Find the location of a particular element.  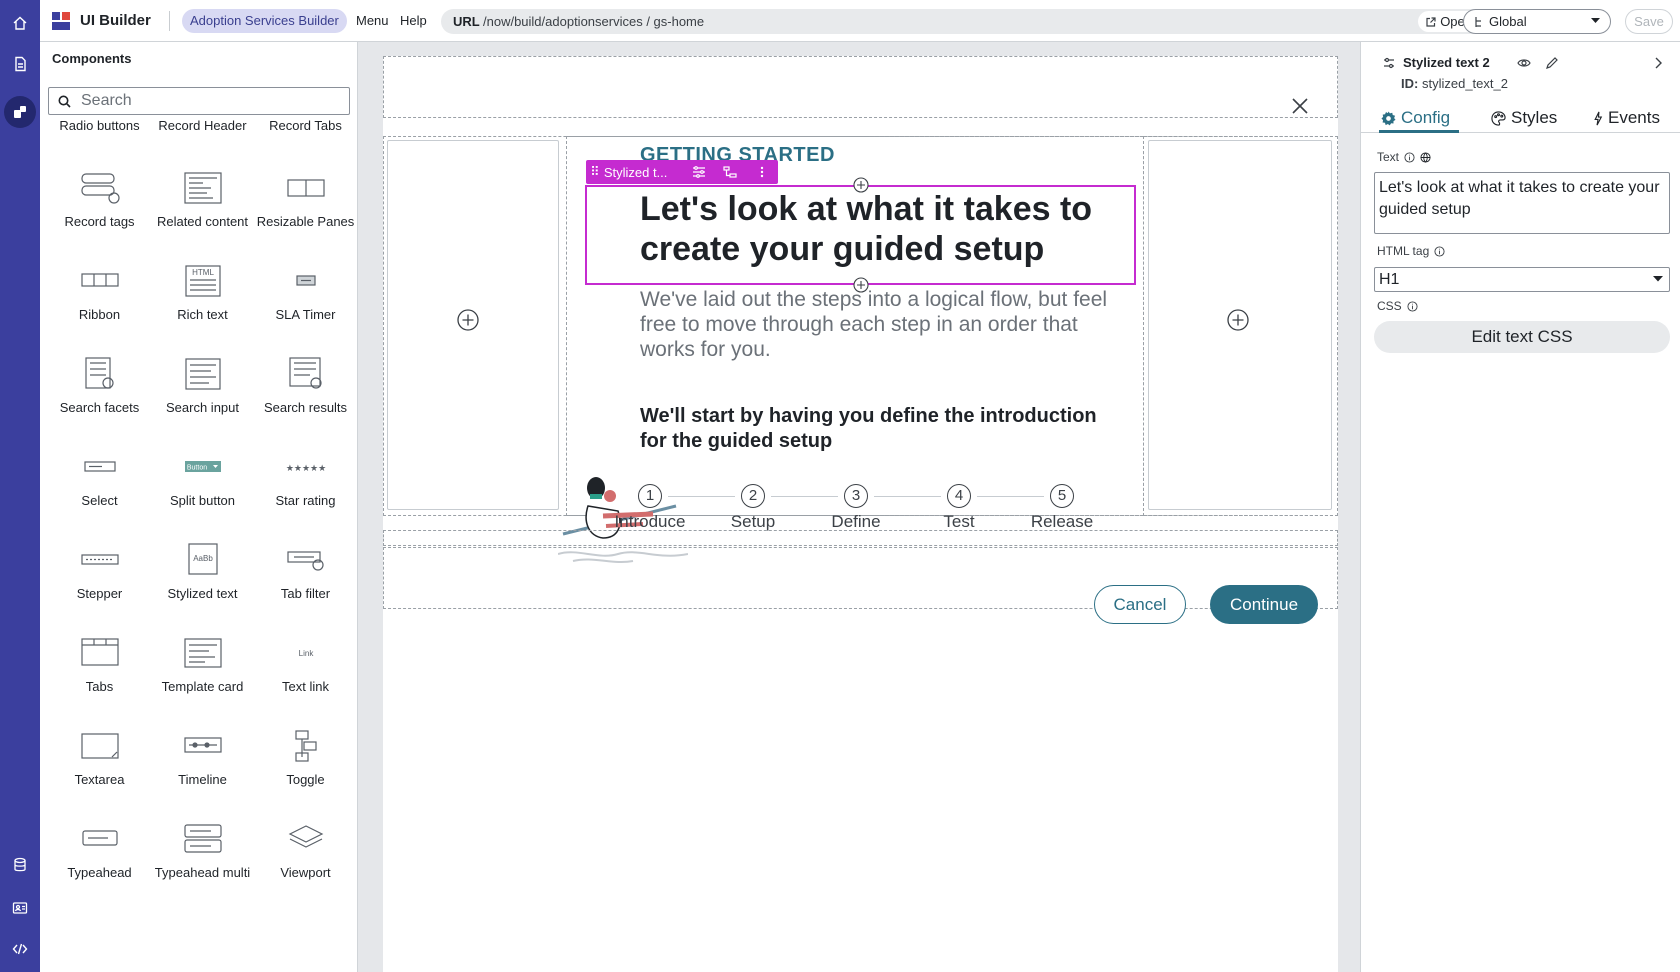

eye-icon is located at coordinates (1524, 63).